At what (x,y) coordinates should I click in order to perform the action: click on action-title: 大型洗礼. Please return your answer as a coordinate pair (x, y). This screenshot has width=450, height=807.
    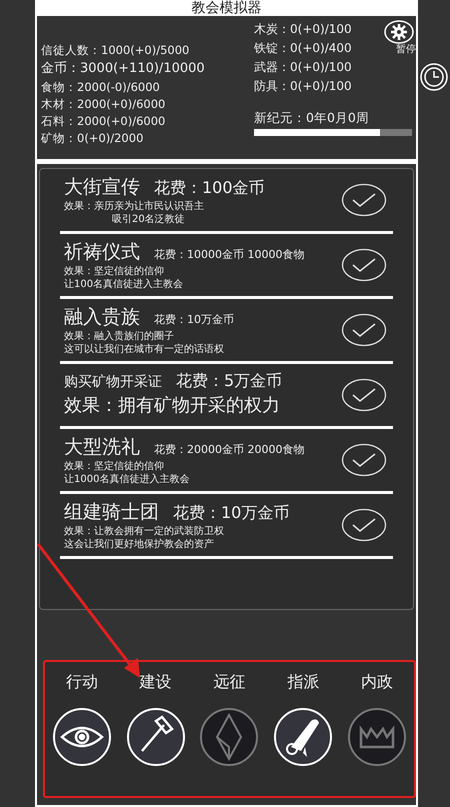
    Looking at the image, I should click on (102, 447).